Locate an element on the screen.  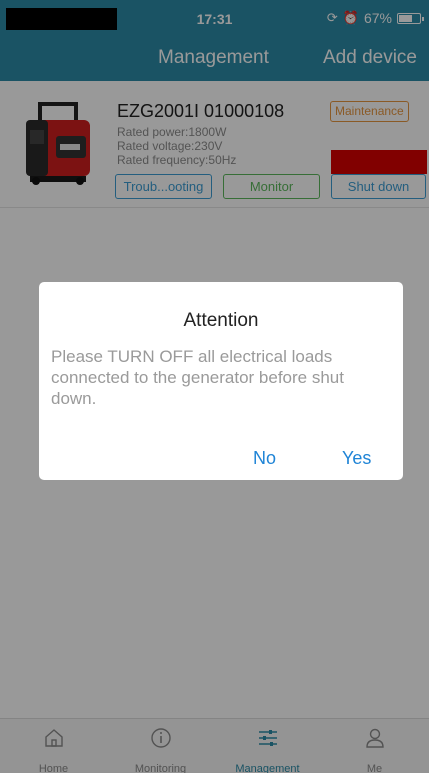
dialog-no-button: No is located at coordinates (264, 458).